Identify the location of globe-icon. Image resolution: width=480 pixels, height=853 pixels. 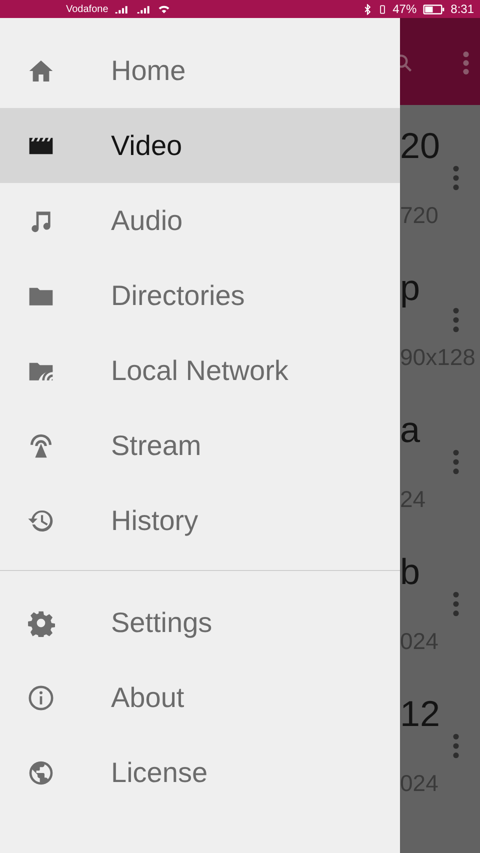
(41, 772).